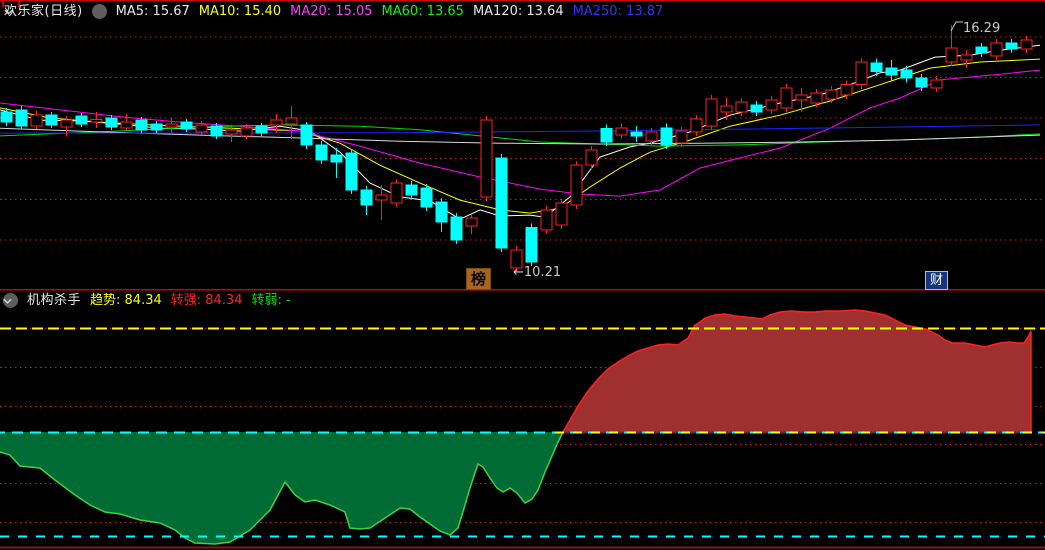 The height and width of the screenshot is (550, 1045). Describe the element at coordinates (240, 11) in the screenshot. I see `legend-ma10: MA10: 15.40` at that location.